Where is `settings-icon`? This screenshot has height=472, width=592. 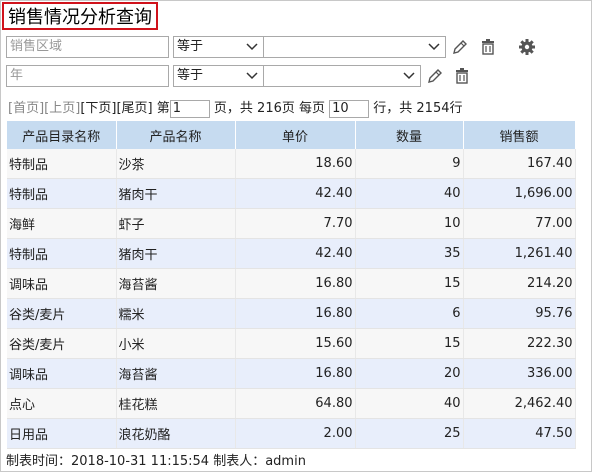
settings-icon is located at coordinates (527, 47).